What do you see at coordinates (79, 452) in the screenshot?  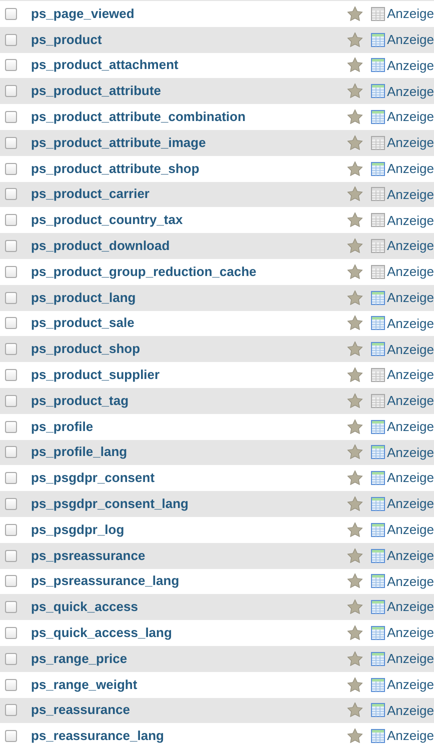 I see `table-name-link: ps_profile_lang` at bounding box center [79, 452].